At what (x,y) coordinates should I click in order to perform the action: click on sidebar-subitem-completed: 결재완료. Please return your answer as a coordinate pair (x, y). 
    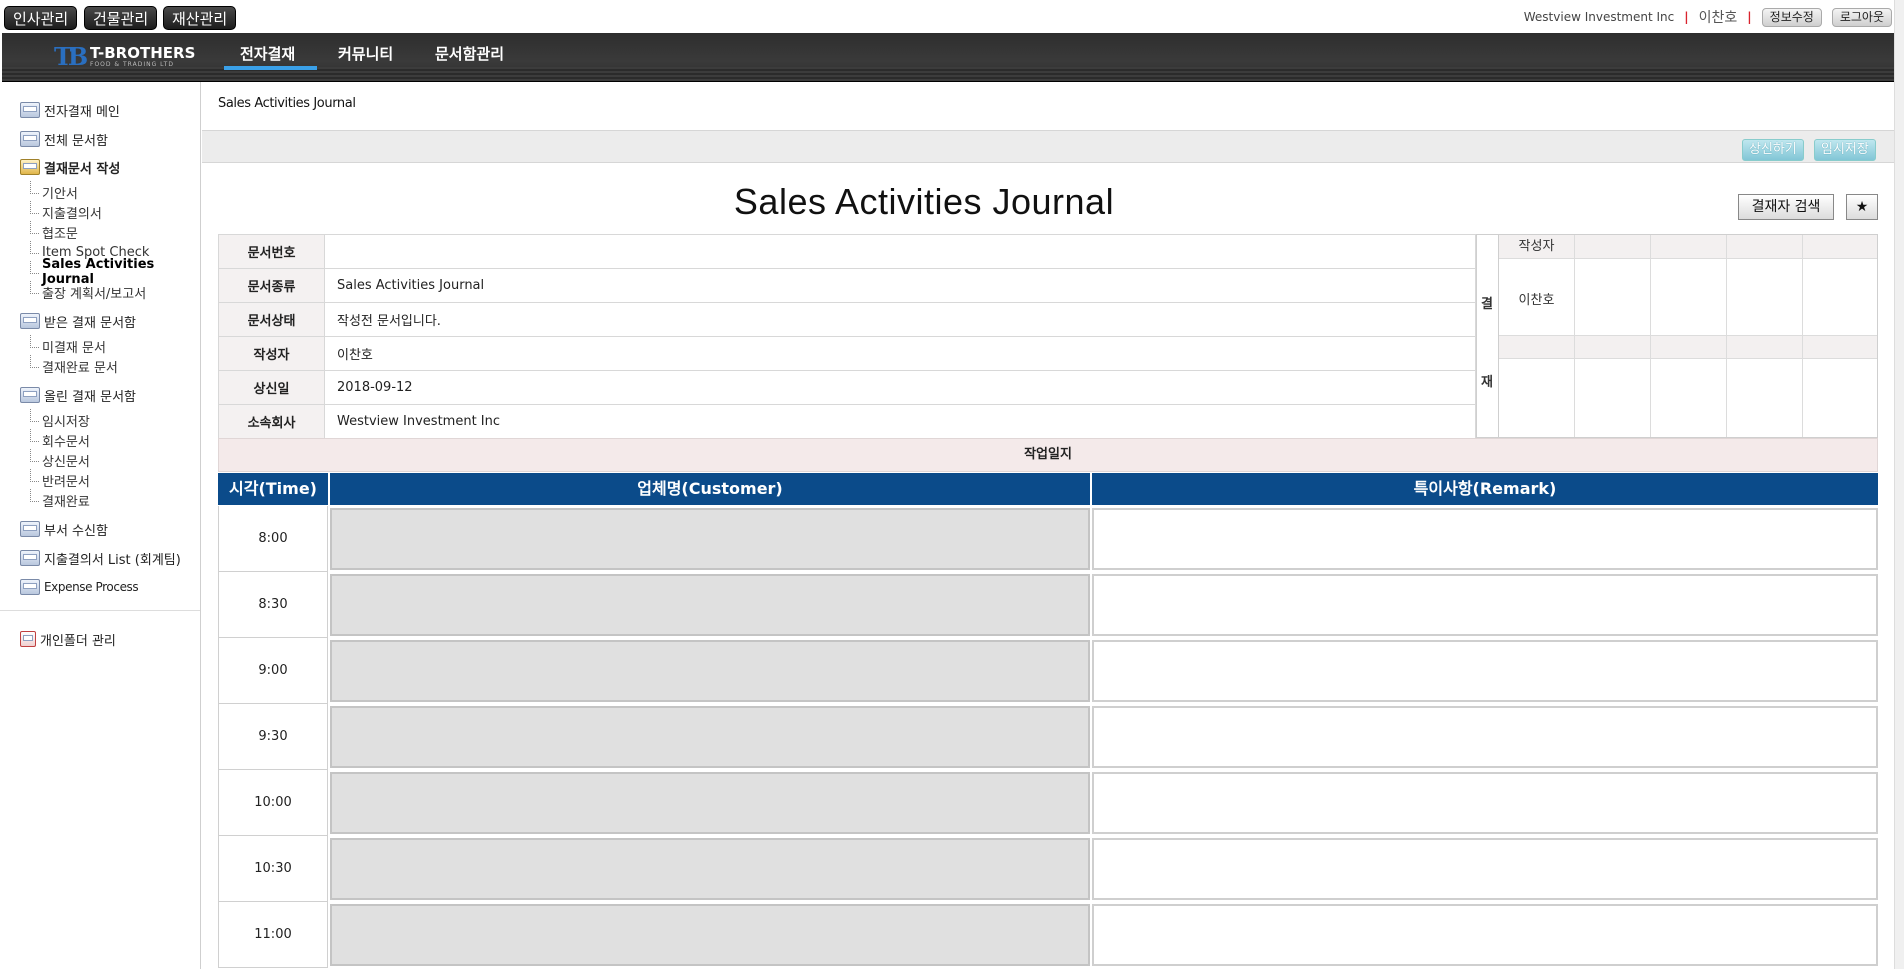
    Looking at the image, I should click on (60, 499).